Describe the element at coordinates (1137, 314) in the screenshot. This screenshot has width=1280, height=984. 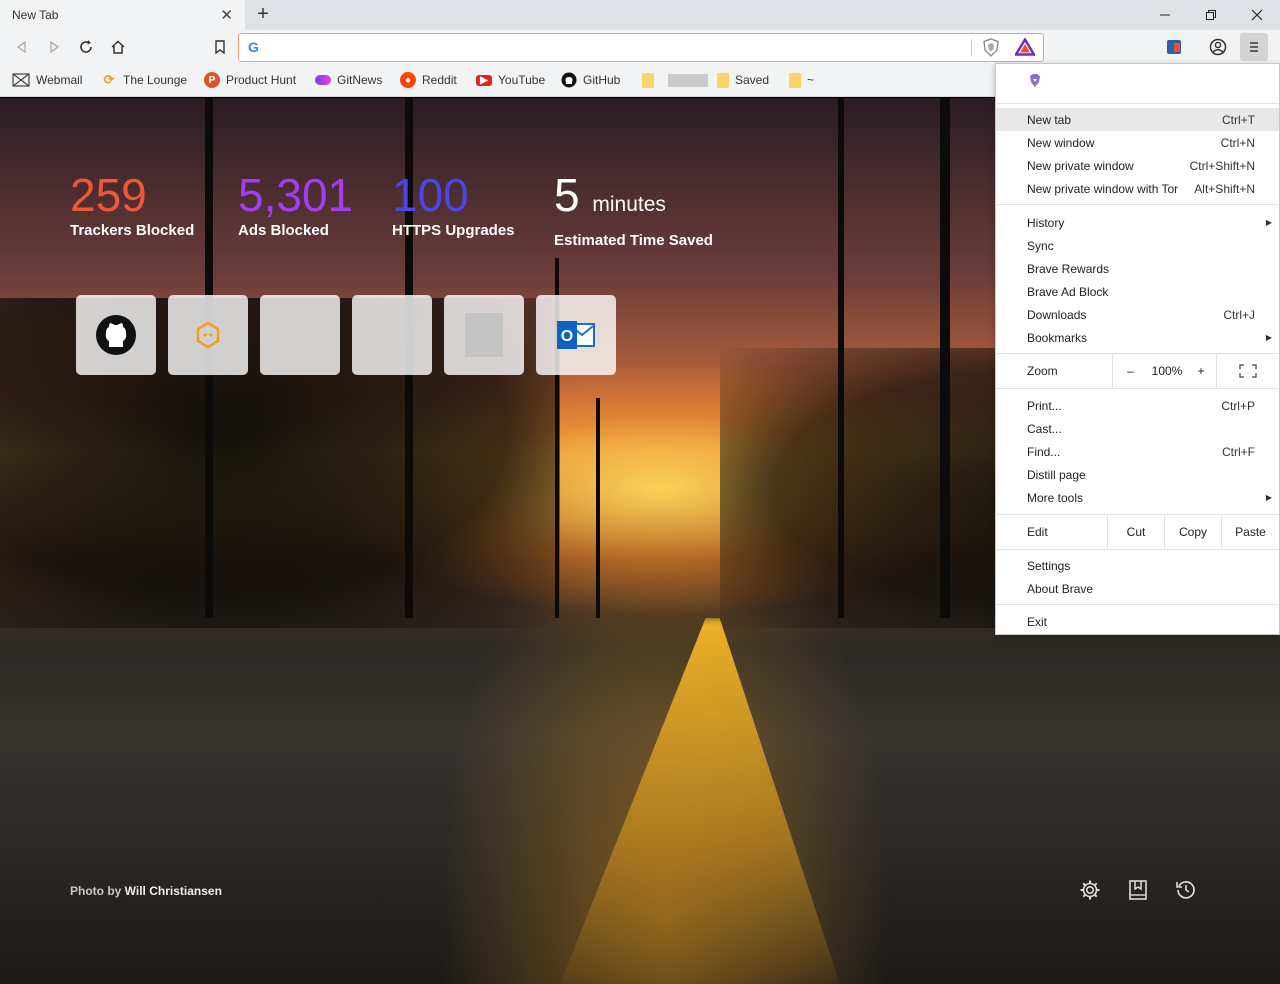
I see `menu-item-downloads: Downloads Ctrl+J` at that location.